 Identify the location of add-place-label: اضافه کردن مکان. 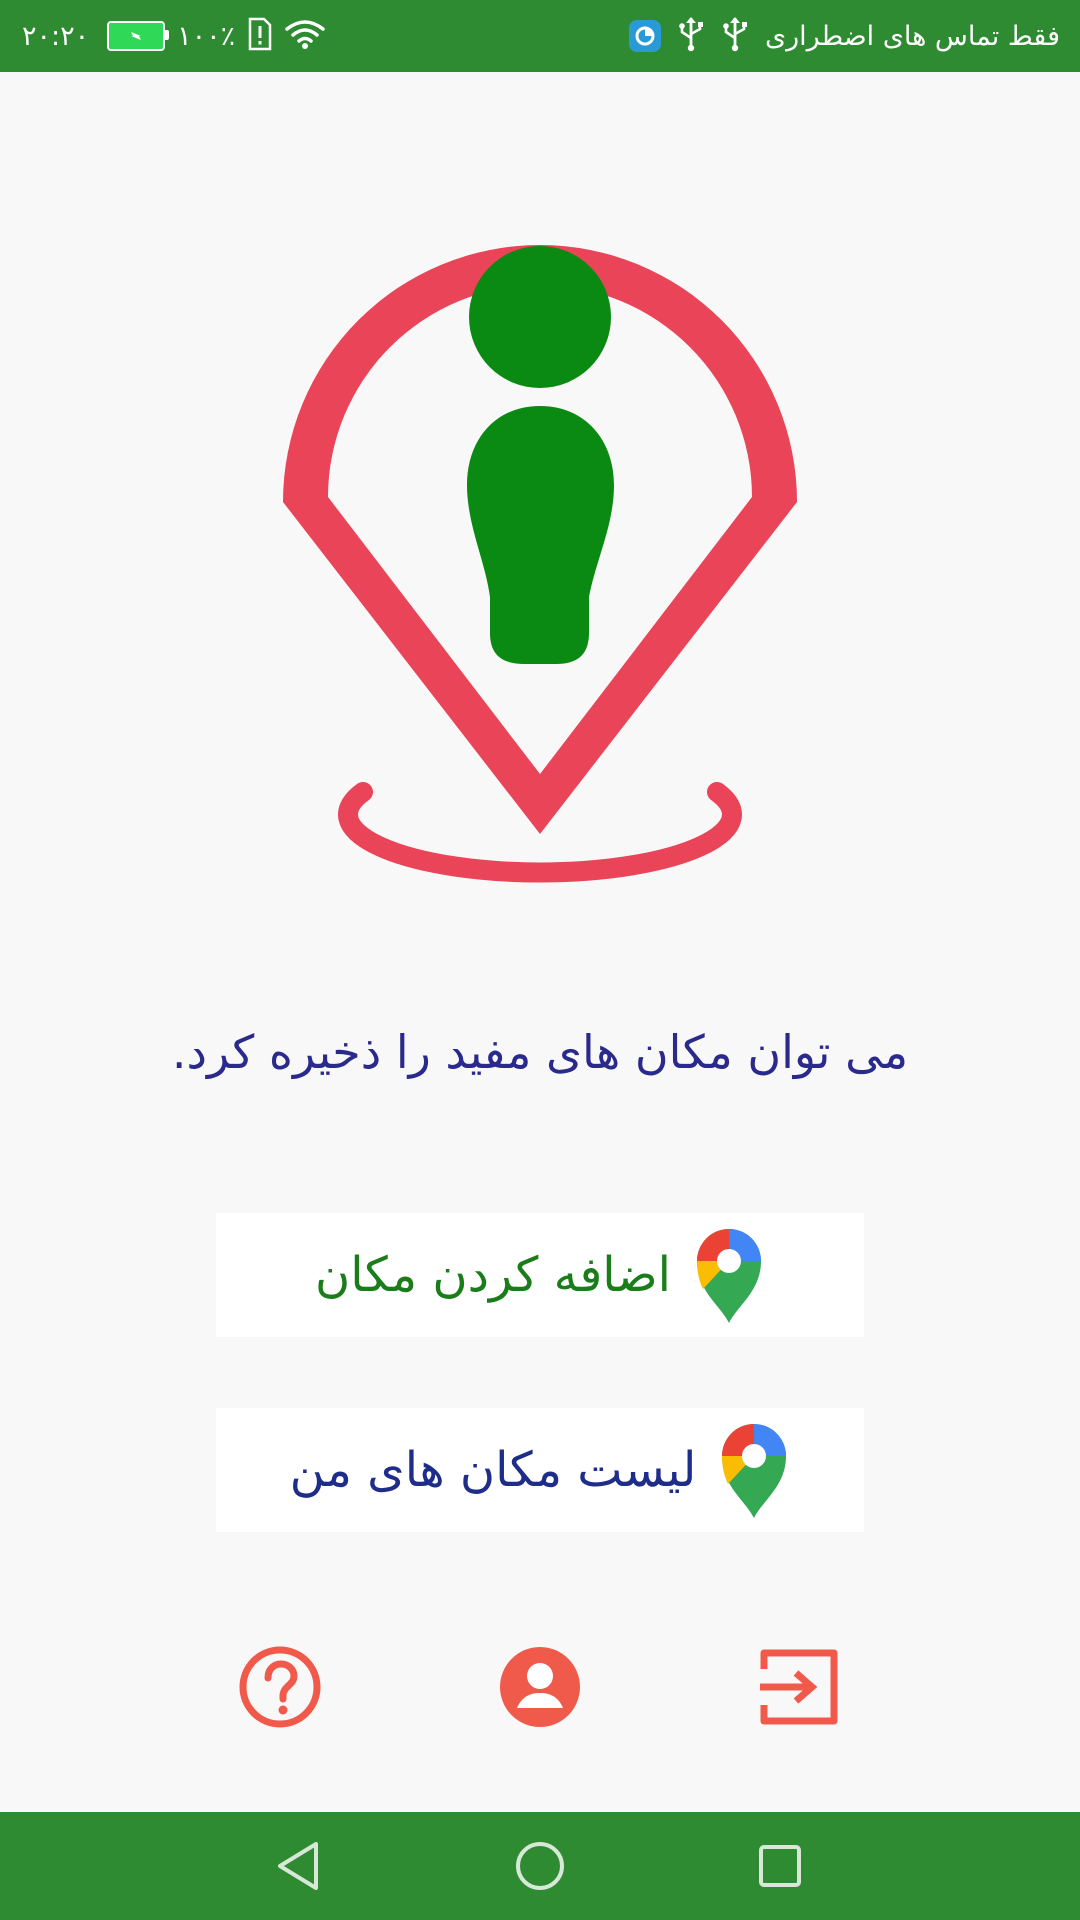
(493, 1275).